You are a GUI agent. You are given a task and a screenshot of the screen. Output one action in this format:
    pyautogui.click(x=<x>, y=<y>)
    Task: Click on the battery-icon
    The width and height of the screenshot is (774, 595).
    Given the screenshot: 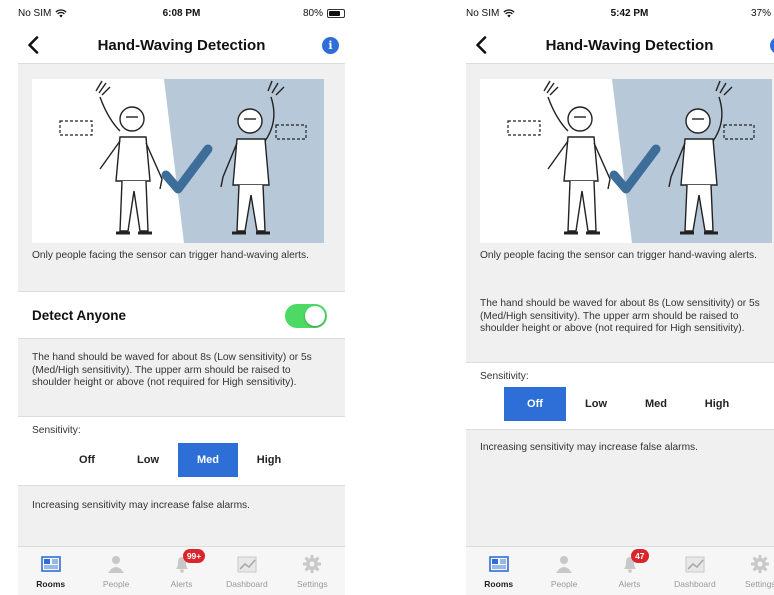 What is the action you would take?
    pyautogui.click(x=336, y=13)
    